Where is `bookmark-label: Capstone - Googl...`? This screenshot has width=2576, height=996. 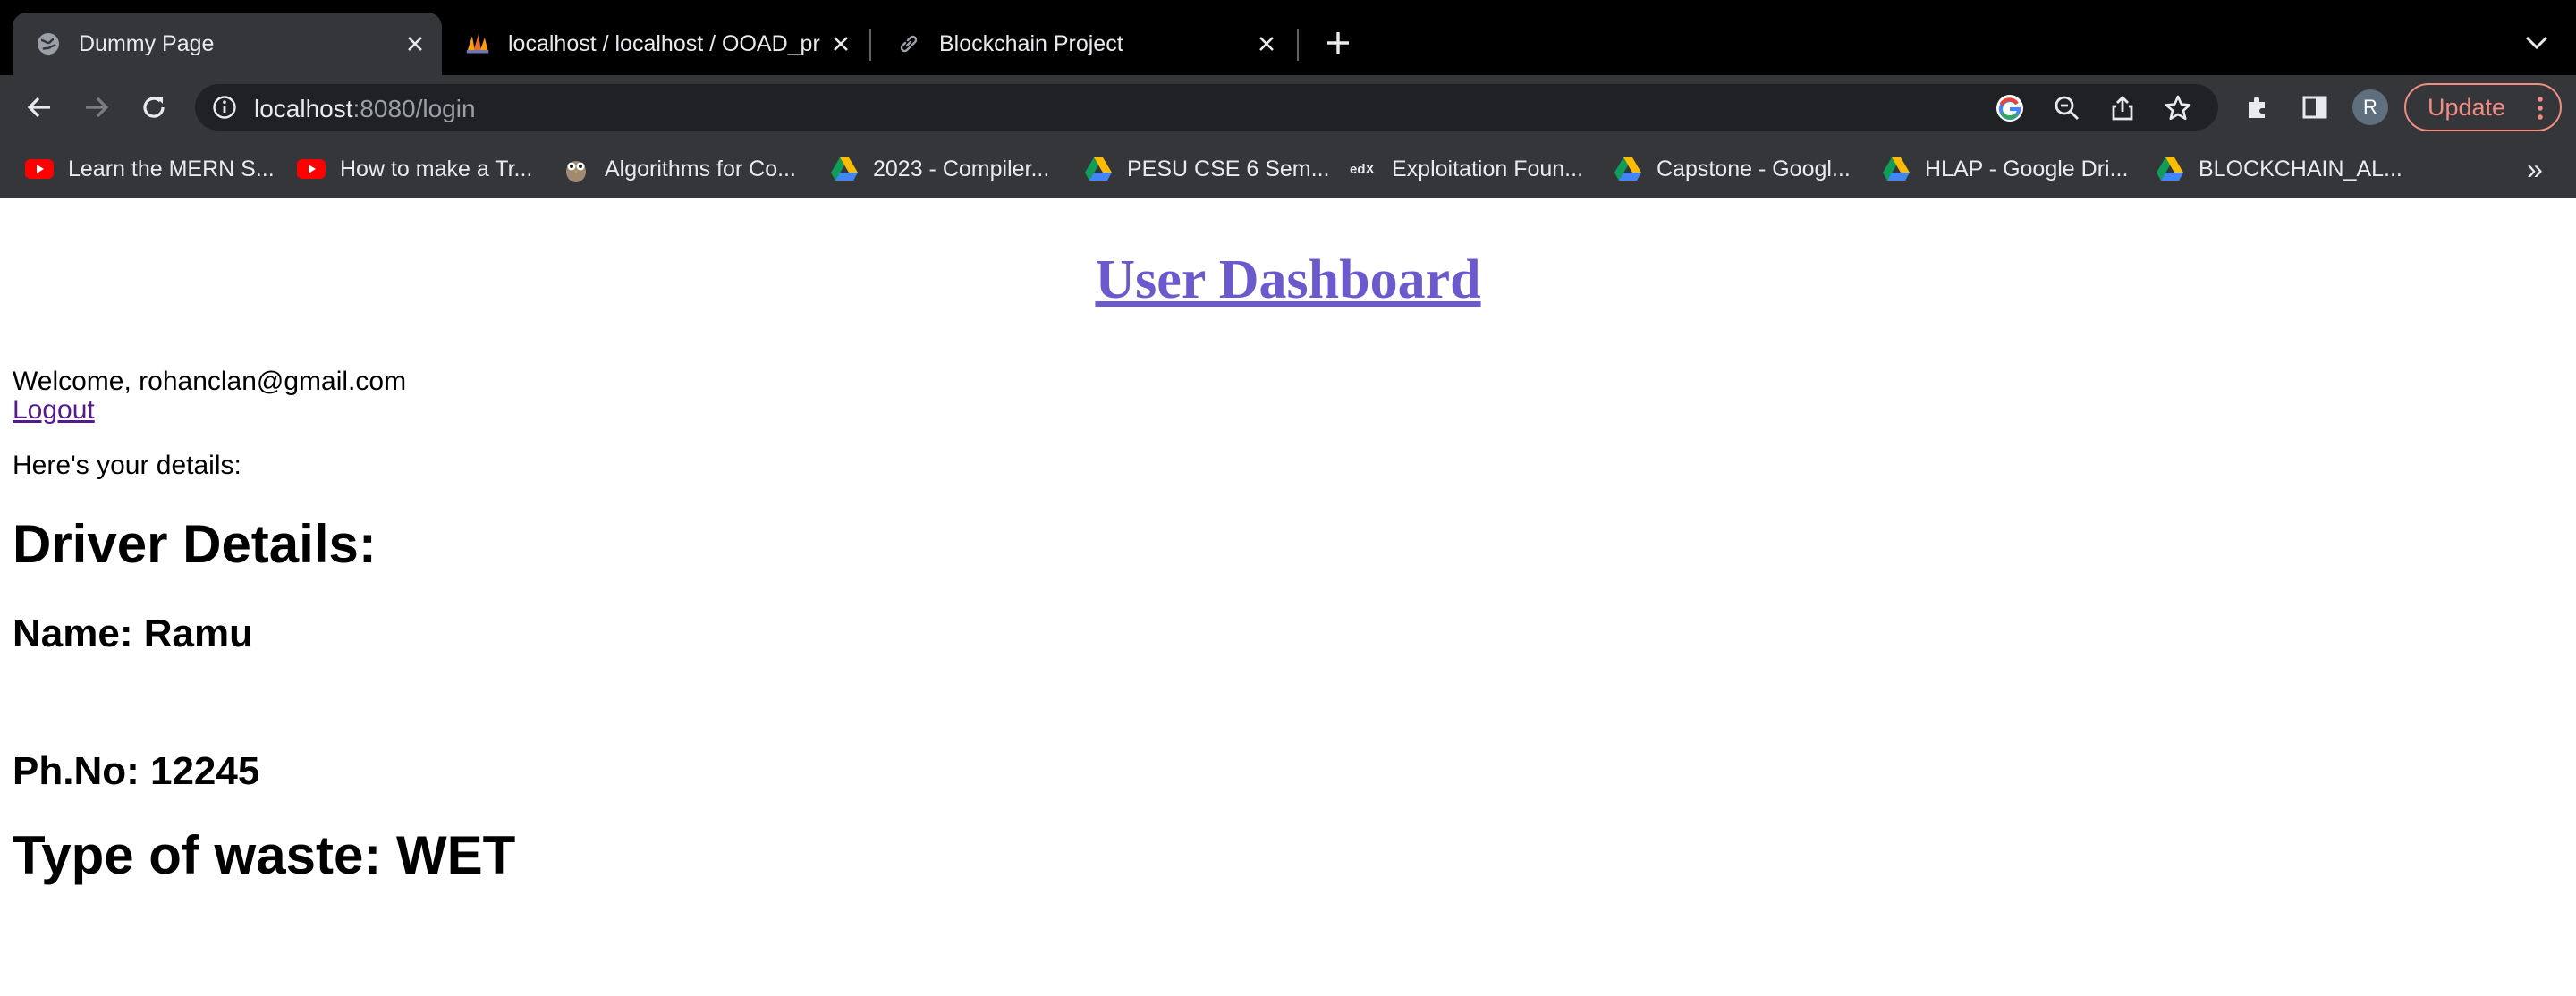 bookmark-label: Capstone - Googl... is located at coordinates (1754, 168).